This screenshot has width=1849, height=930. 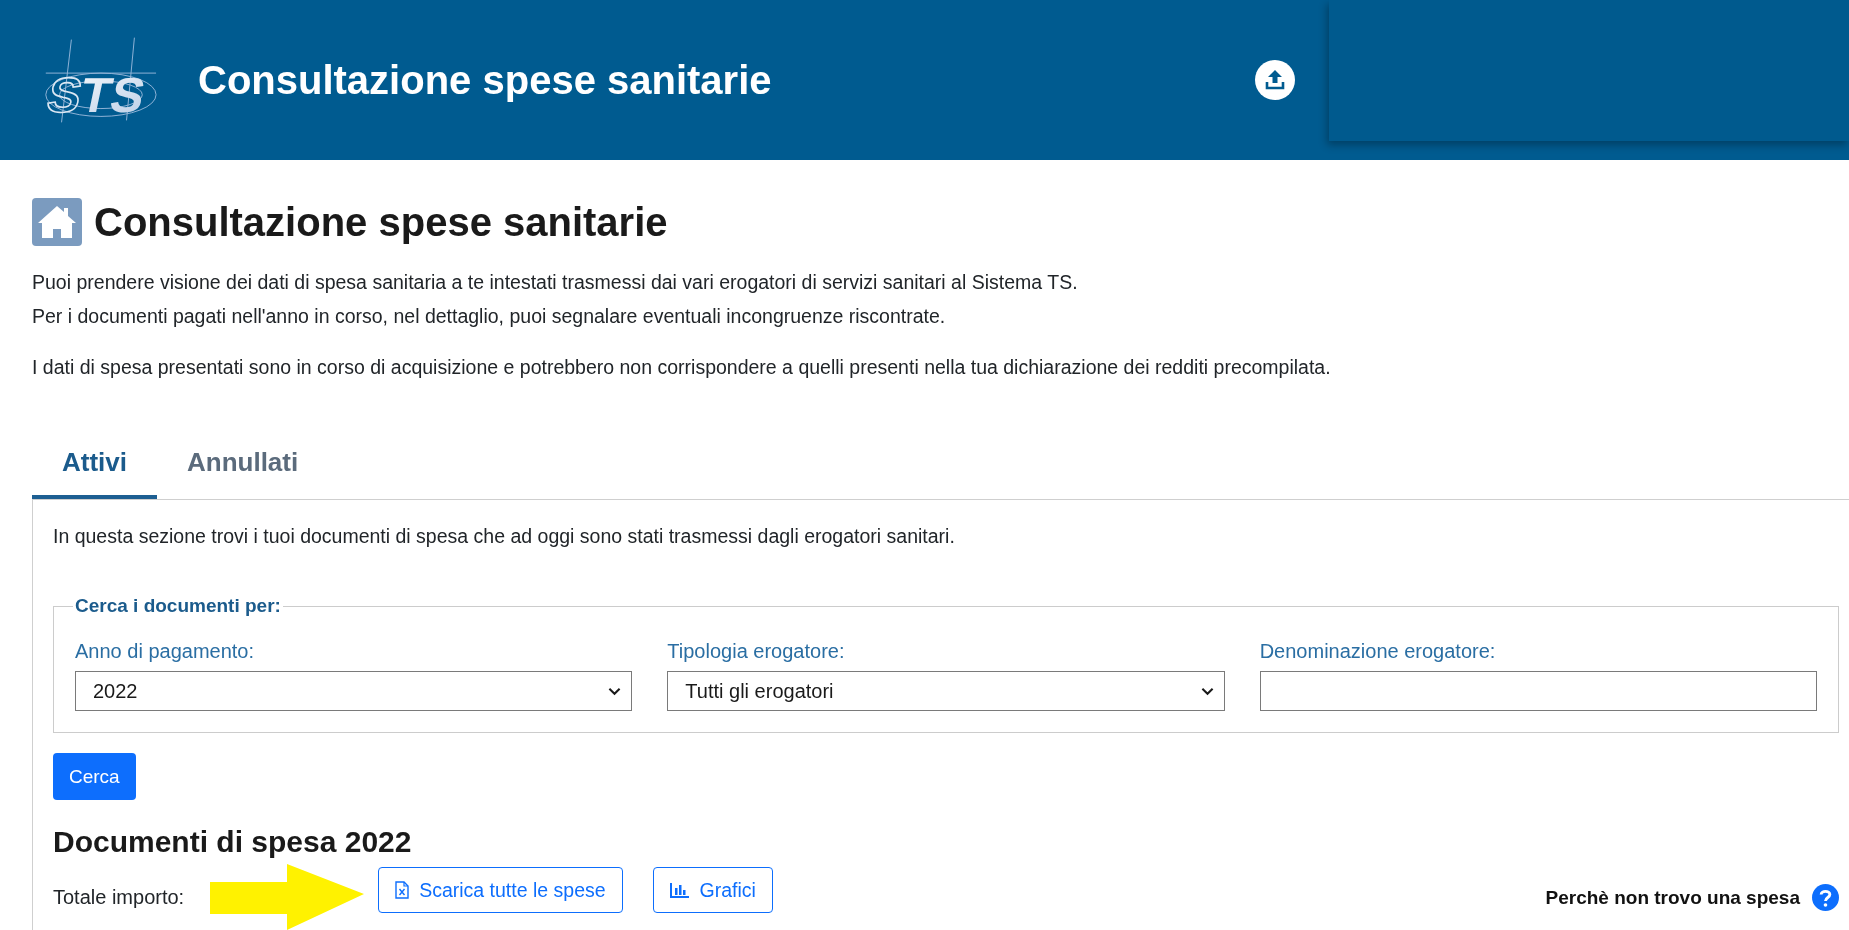 I want to click on intro-text: Puoi prendere visione dei dati di spesa sanitaria a te intestati trasmessi dai vari erogatori di servizi sanitari al Sistema TS., so click(x=555, y=282).